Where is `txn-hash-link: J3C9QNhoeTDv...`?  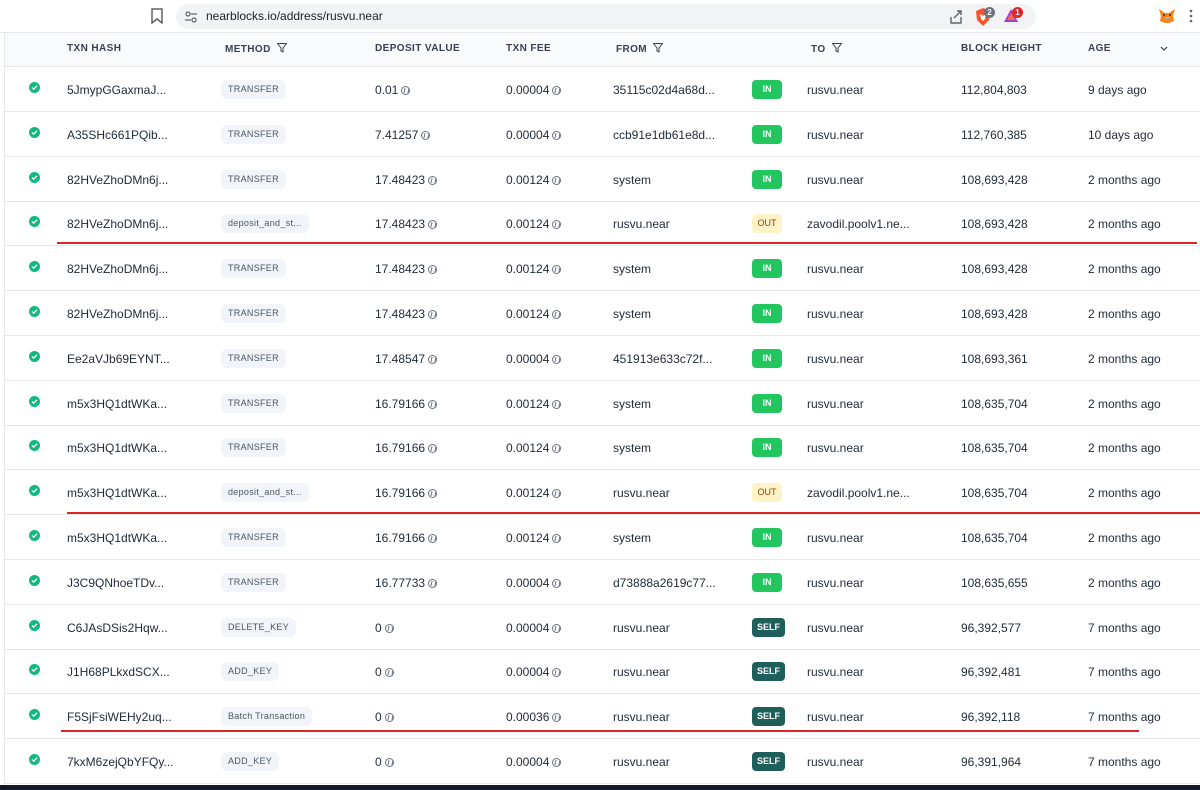
txn-hash-link: J3C9QNhoeTDv... is located at coordinates (115, 583).